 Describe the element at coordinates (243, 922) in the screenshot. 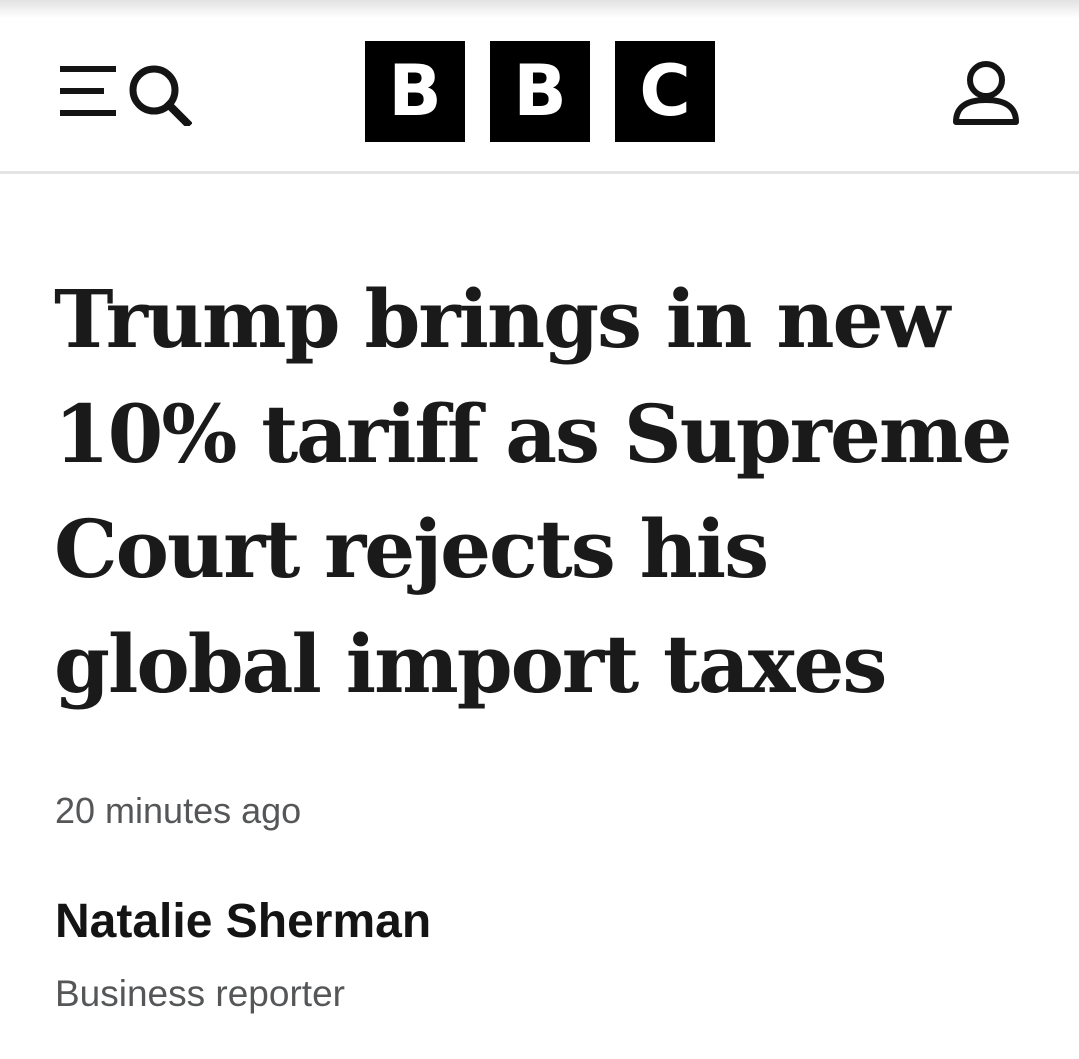

I see `author-name: Natalie Sherman` at that location.